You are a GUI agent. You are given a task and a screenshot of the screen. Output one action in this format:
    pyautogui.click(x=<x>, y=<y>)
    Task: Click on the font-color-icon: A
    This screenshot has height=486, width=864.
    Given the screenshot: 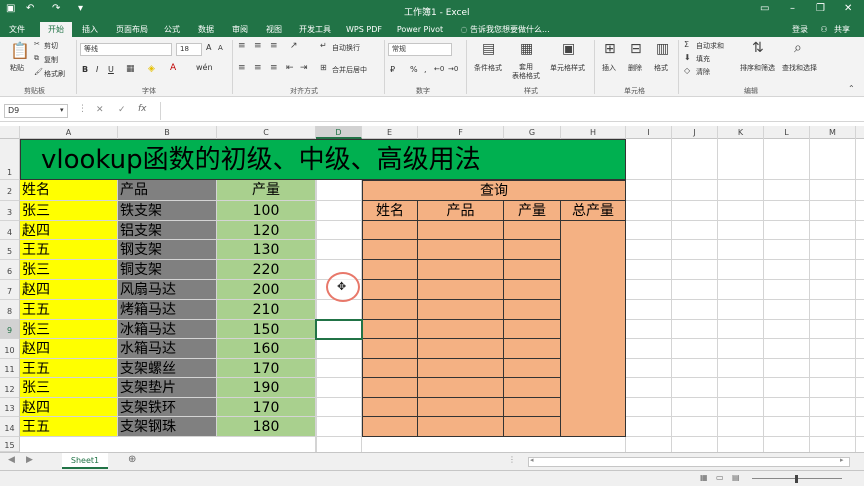 What is the action you would take?
    pyautogui.click(x=173, y=68)
    